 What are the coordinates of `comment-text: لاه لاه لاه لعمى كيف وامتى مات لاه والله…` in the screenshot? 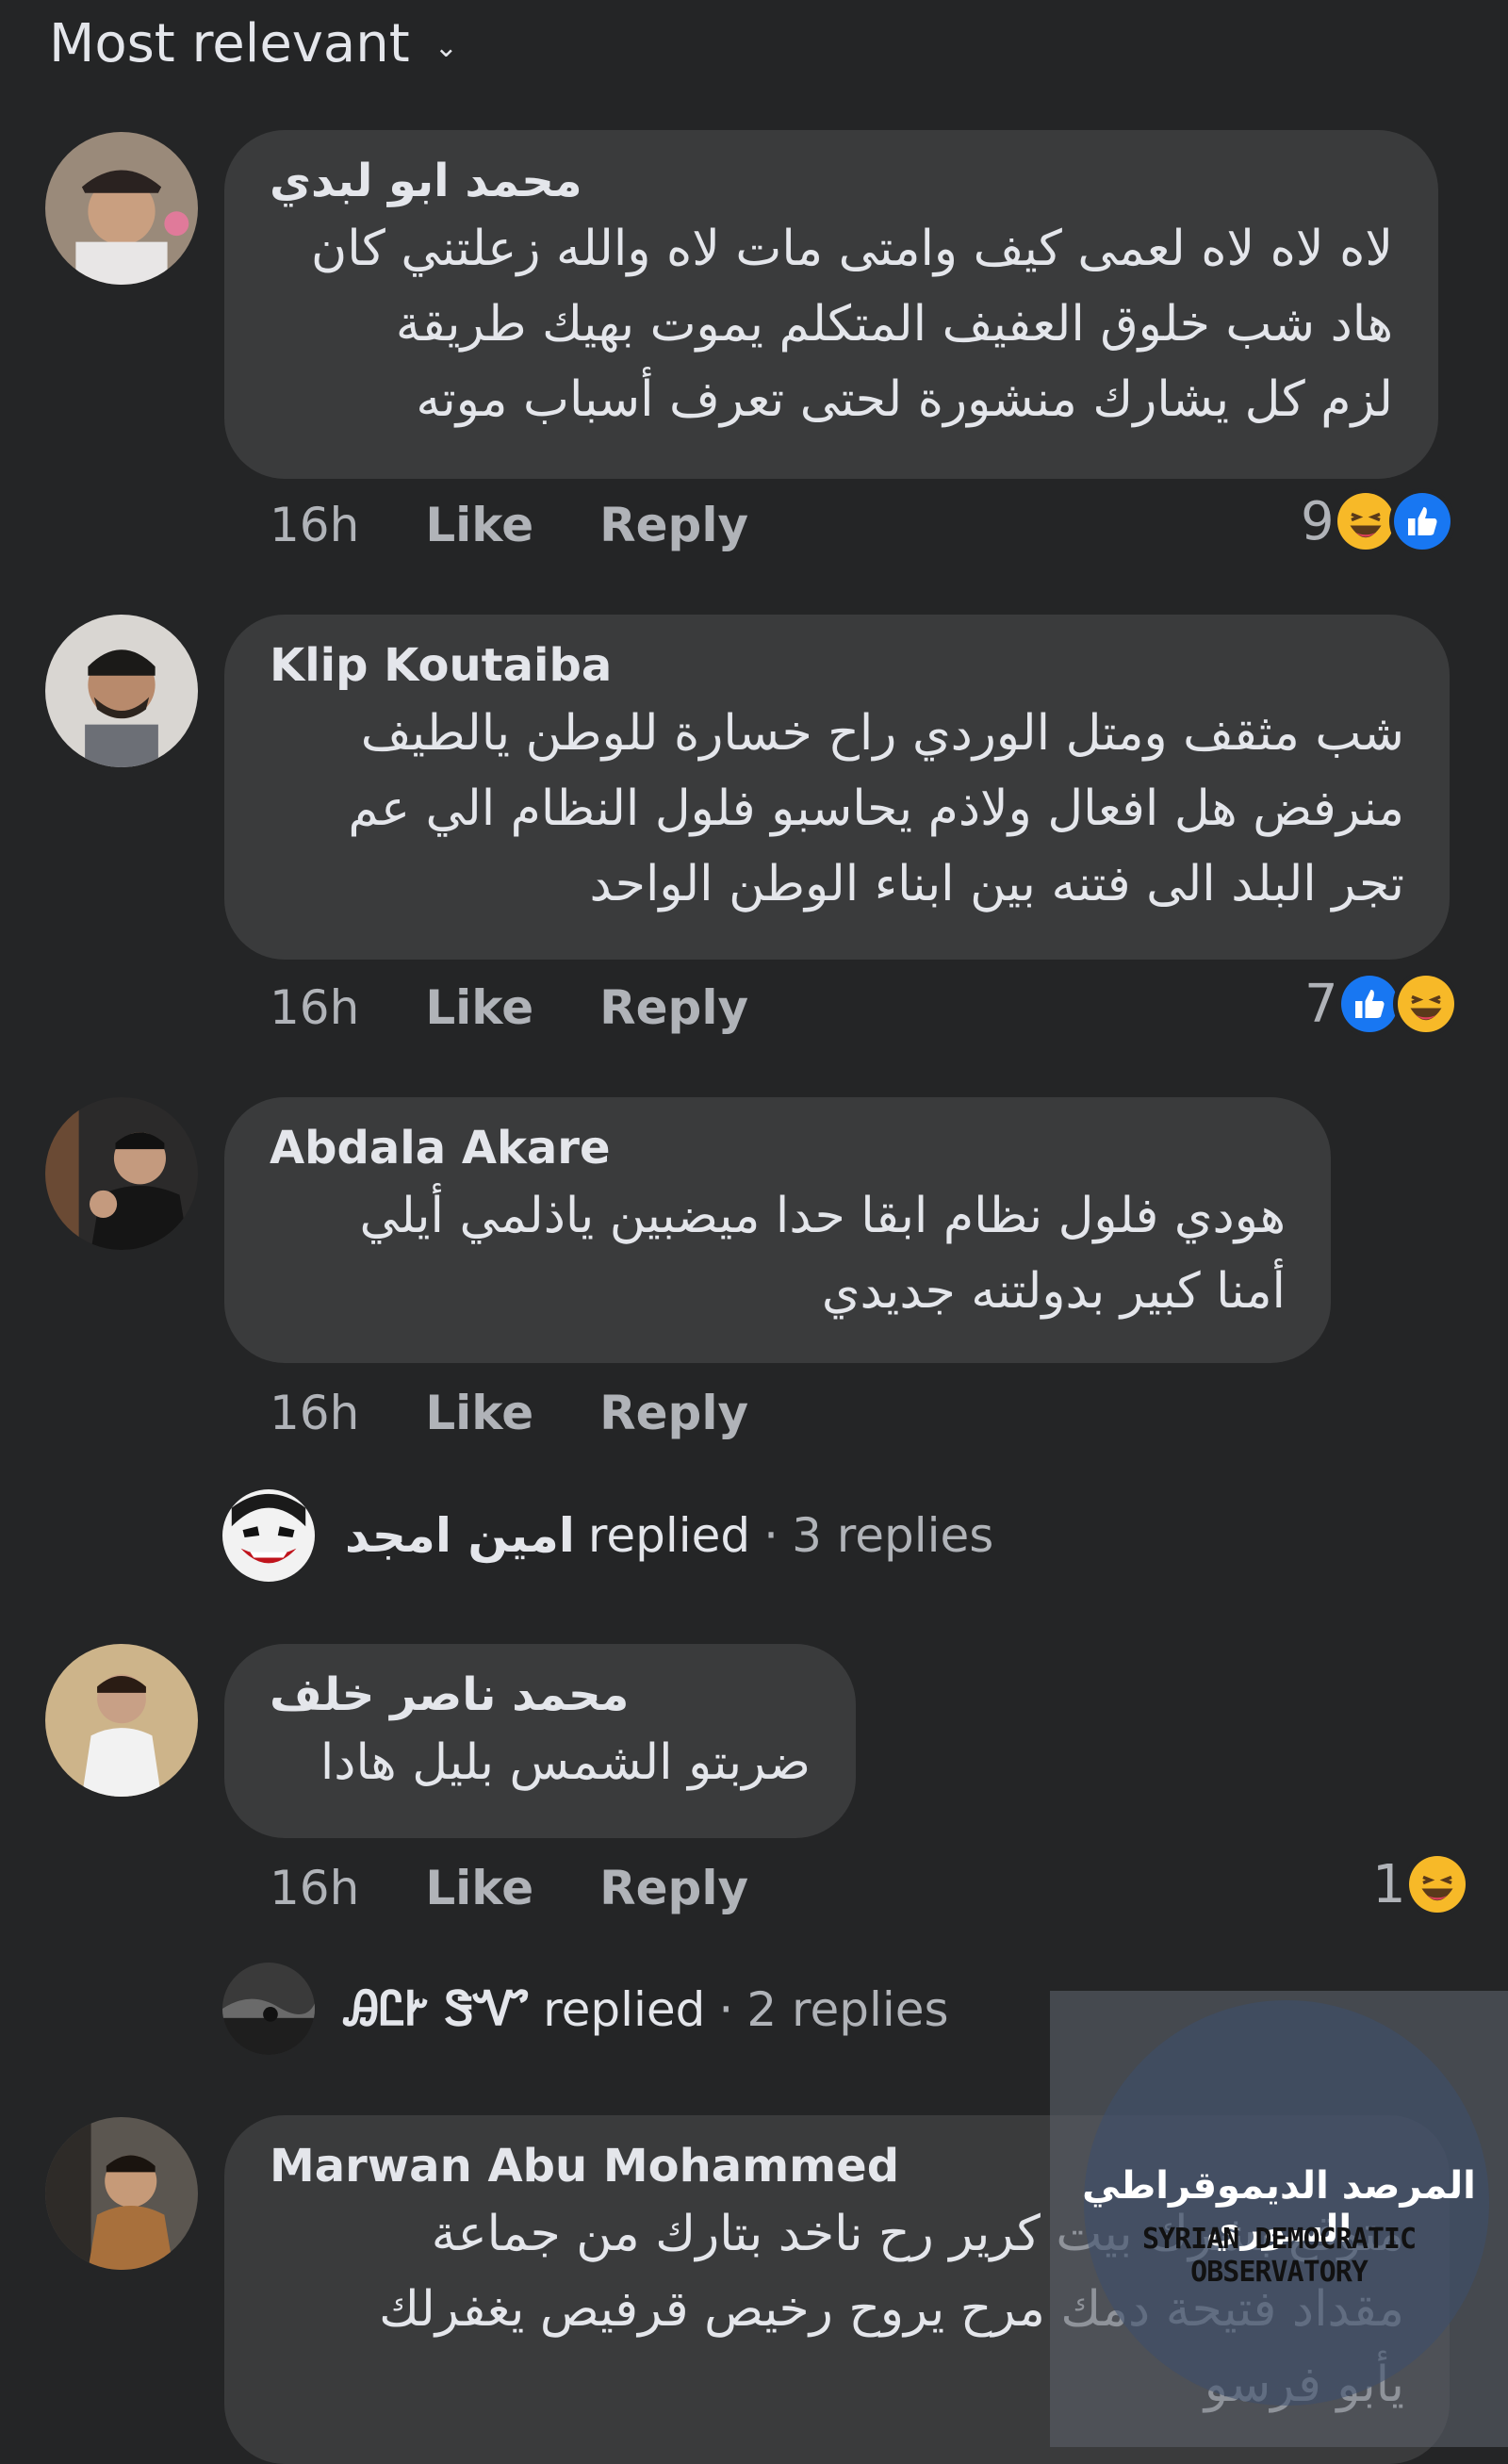 It's located at (852, 324).